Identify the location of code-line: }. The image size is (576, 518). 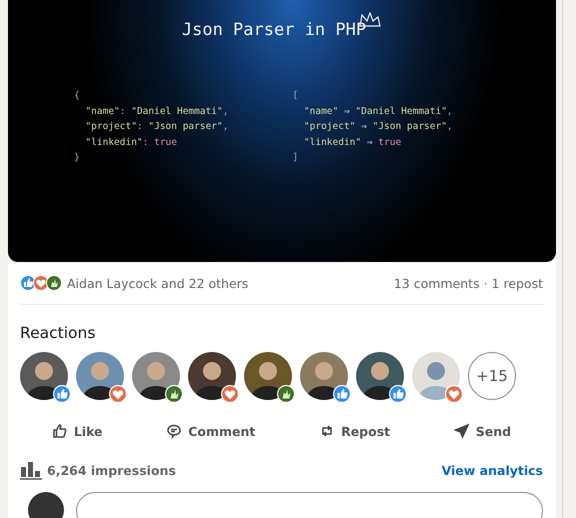
(77, 158).